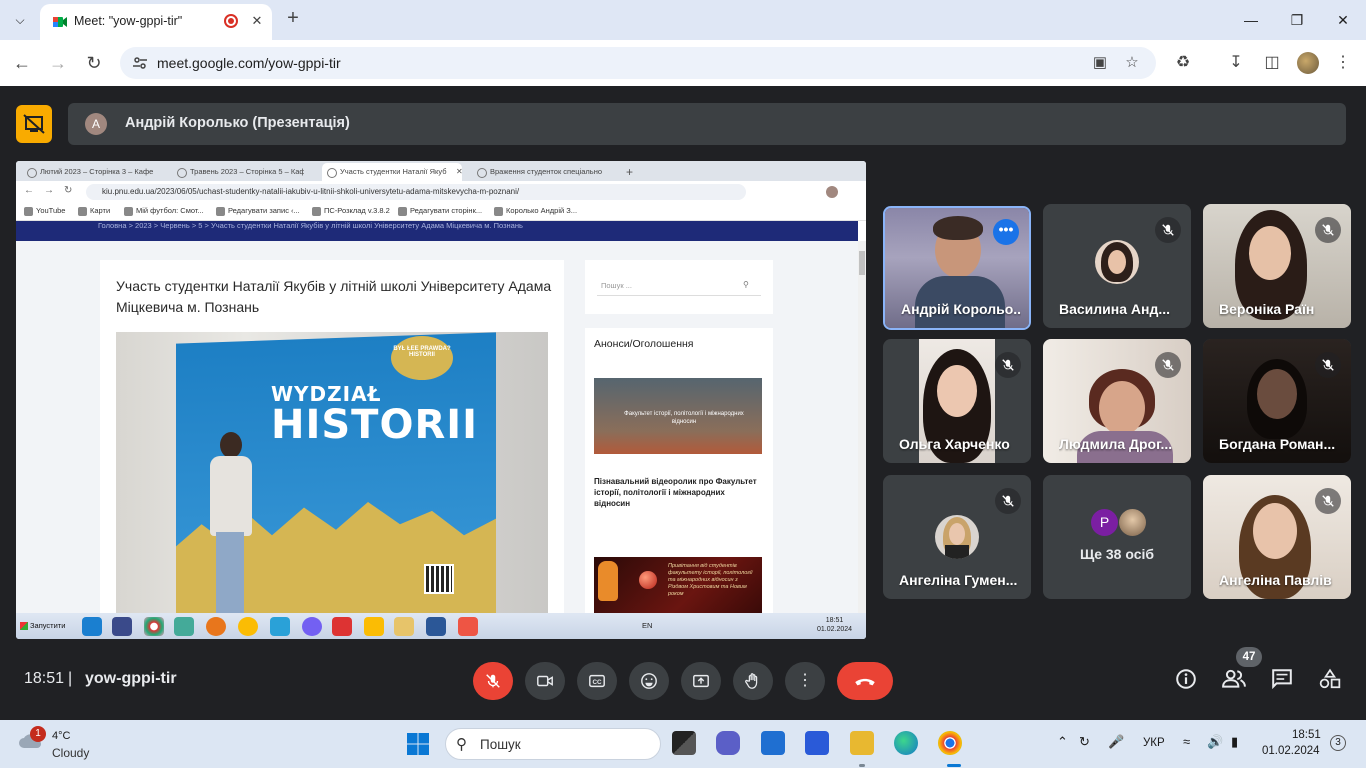 The height and width of the screenshot is (768, 1366). Describe the element at coordinates (1343, 63) in the screenshot. I see `menu-icon: ⋮` at that location.